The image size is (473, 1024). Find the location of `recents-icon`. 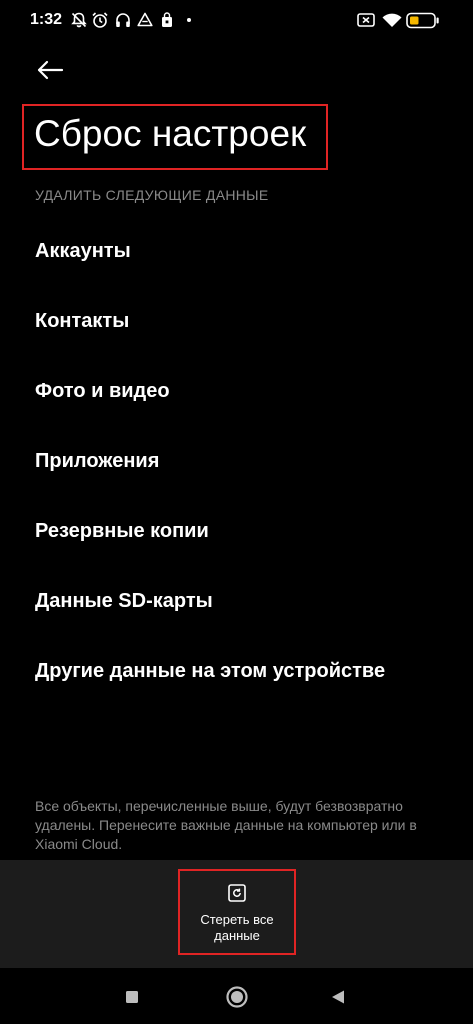

recents-icon is located at coordinates (132, 997).